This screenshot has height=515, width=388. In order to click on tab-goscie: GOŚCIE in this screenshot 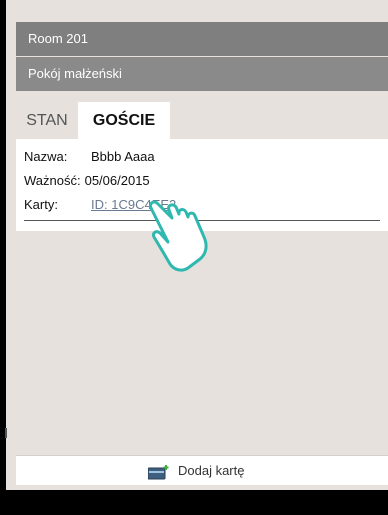, I will do `click(124, 120)`.